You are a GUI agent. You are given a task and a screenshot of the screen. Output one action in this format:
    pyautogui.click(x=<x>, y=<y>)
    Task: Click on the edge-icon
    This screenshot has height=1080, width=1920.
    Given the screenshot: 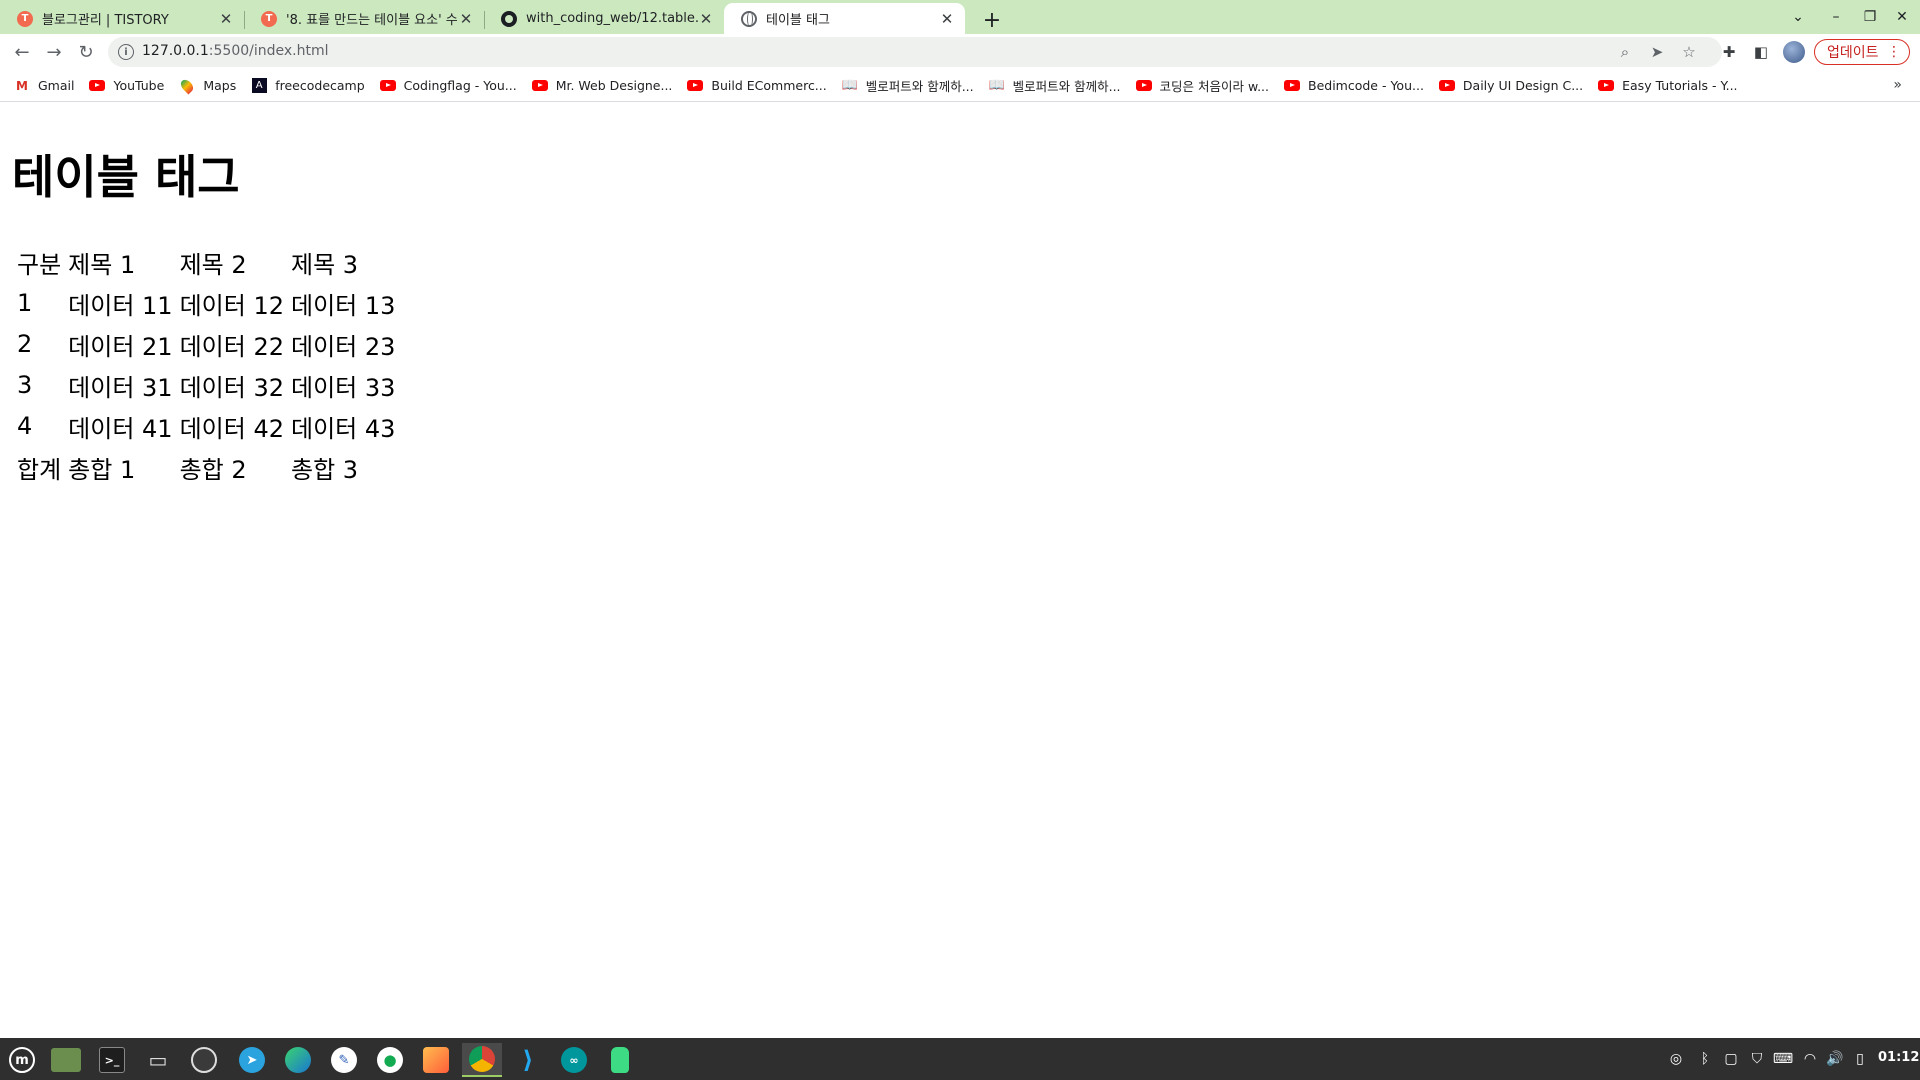 What is the action you would take?
    pyautogui.click(x=298, y=1060)
    